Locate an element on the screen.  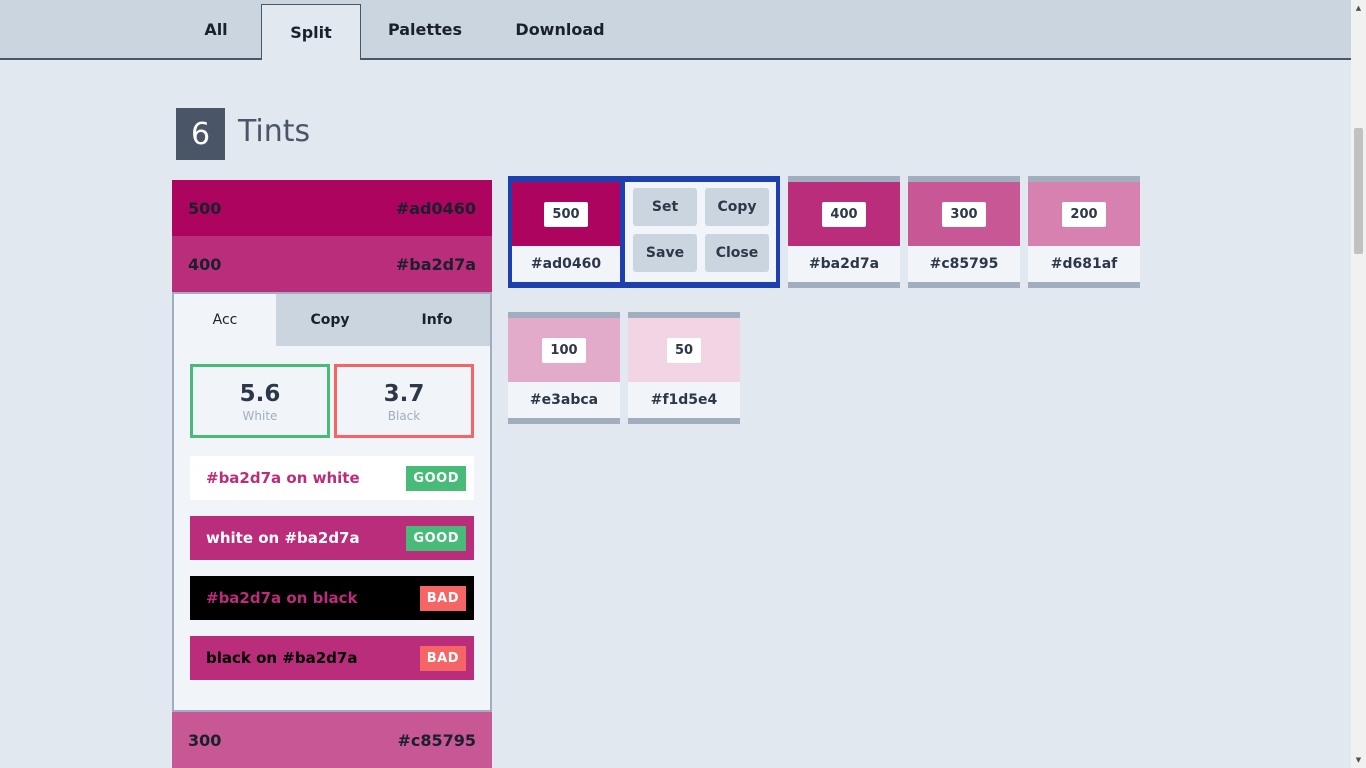
scroll-up-icon: ▲ is located at coordinates (1358, 8).